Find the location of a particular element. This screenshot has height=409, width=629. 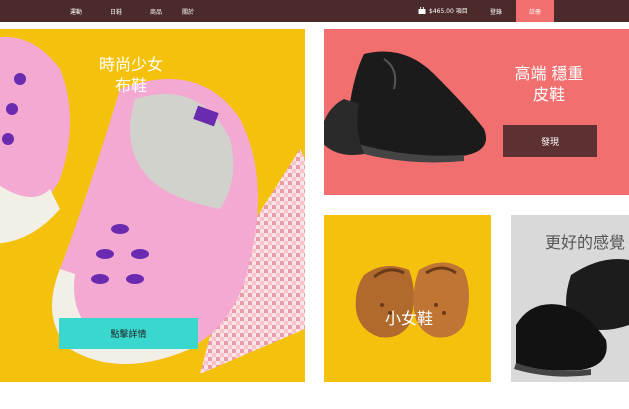

leather-discover-button: 發現 is located at coordinates (550, 141).